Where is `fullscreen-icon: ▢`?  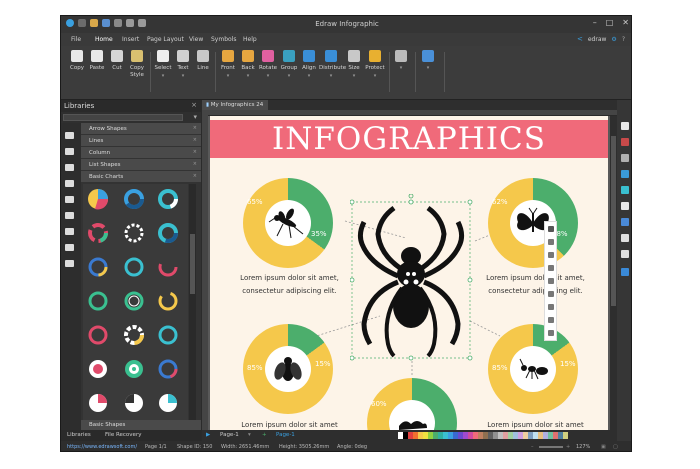 fullscreen-icon: ▢ is located at coordinates (615, 447).